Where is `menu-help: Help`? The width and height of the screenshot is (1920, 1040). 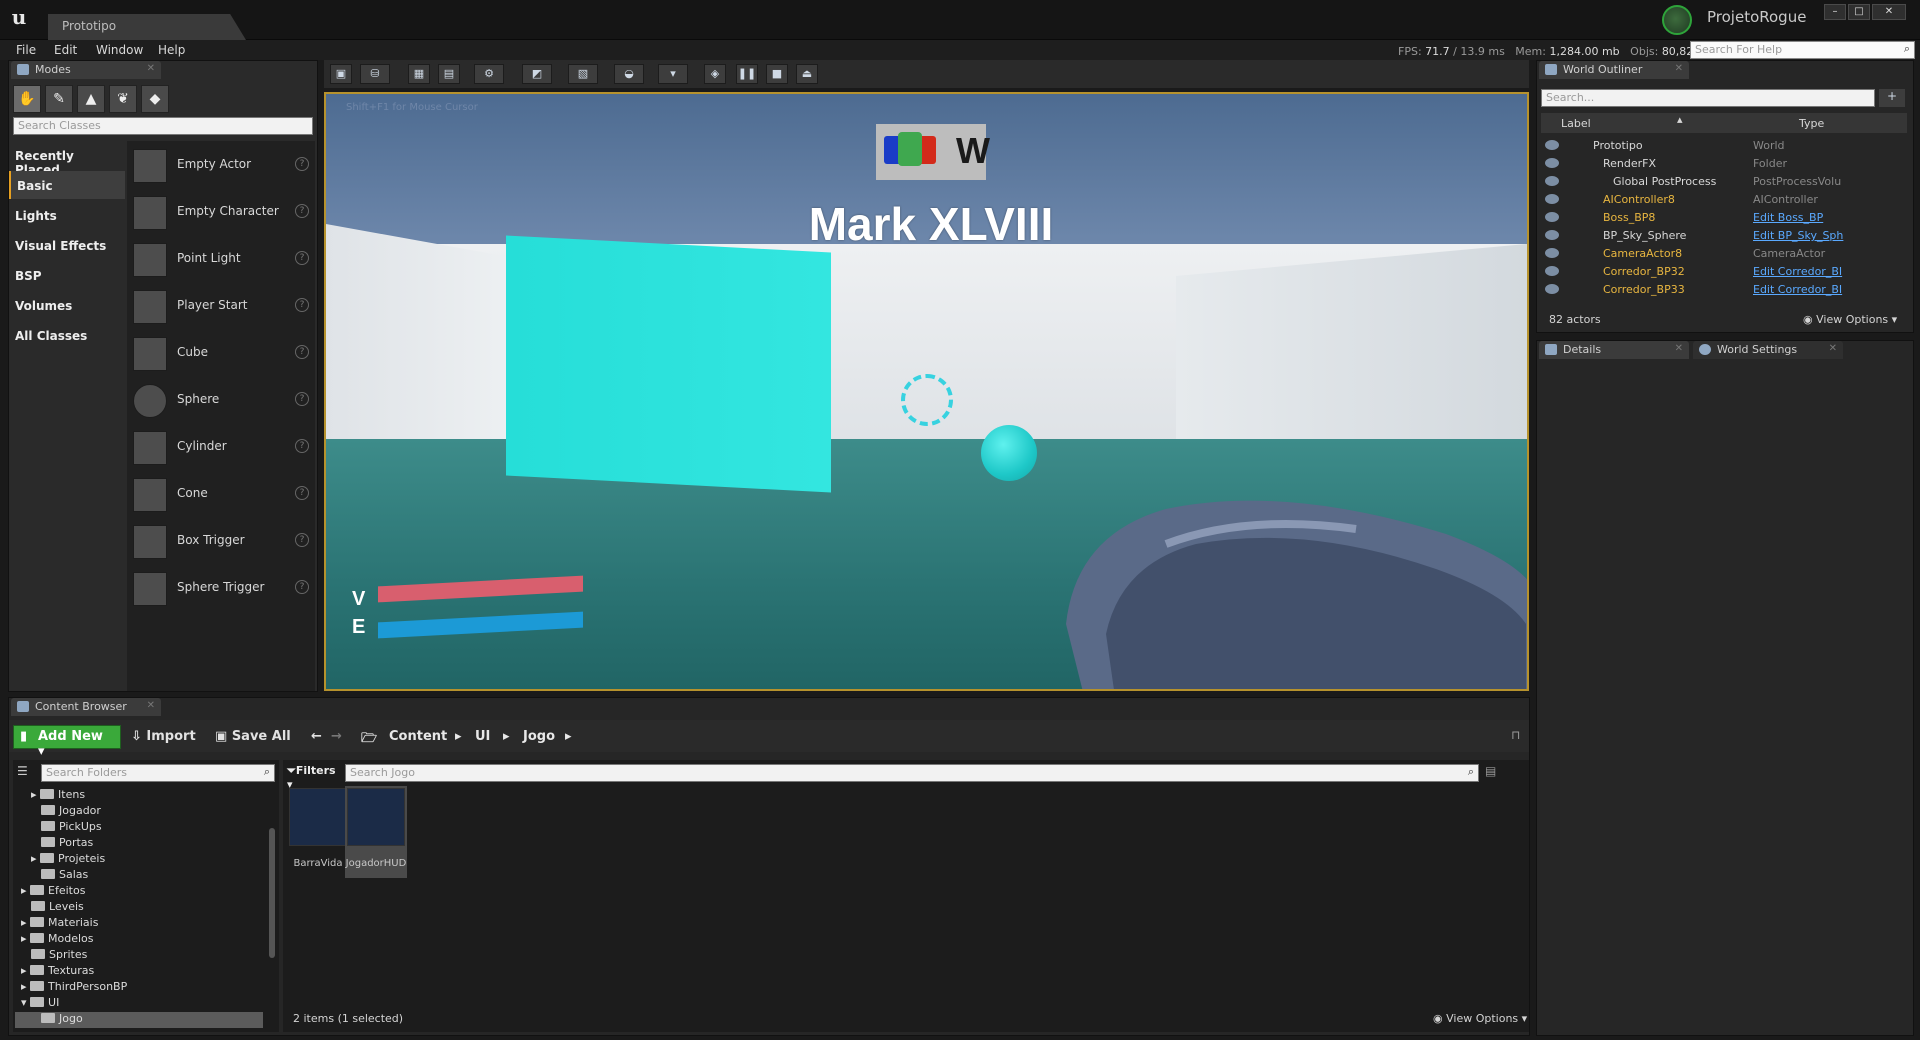 menu-help: Help is located at coordinates (171, 50).